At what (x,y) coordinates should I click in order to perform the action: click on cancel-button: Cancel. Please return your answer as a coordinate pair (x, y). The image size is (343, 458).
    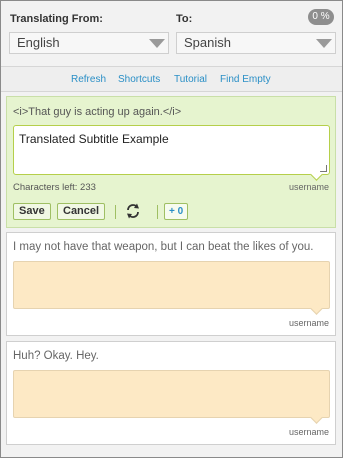
    Looking at the image, I should click on (81, 211).